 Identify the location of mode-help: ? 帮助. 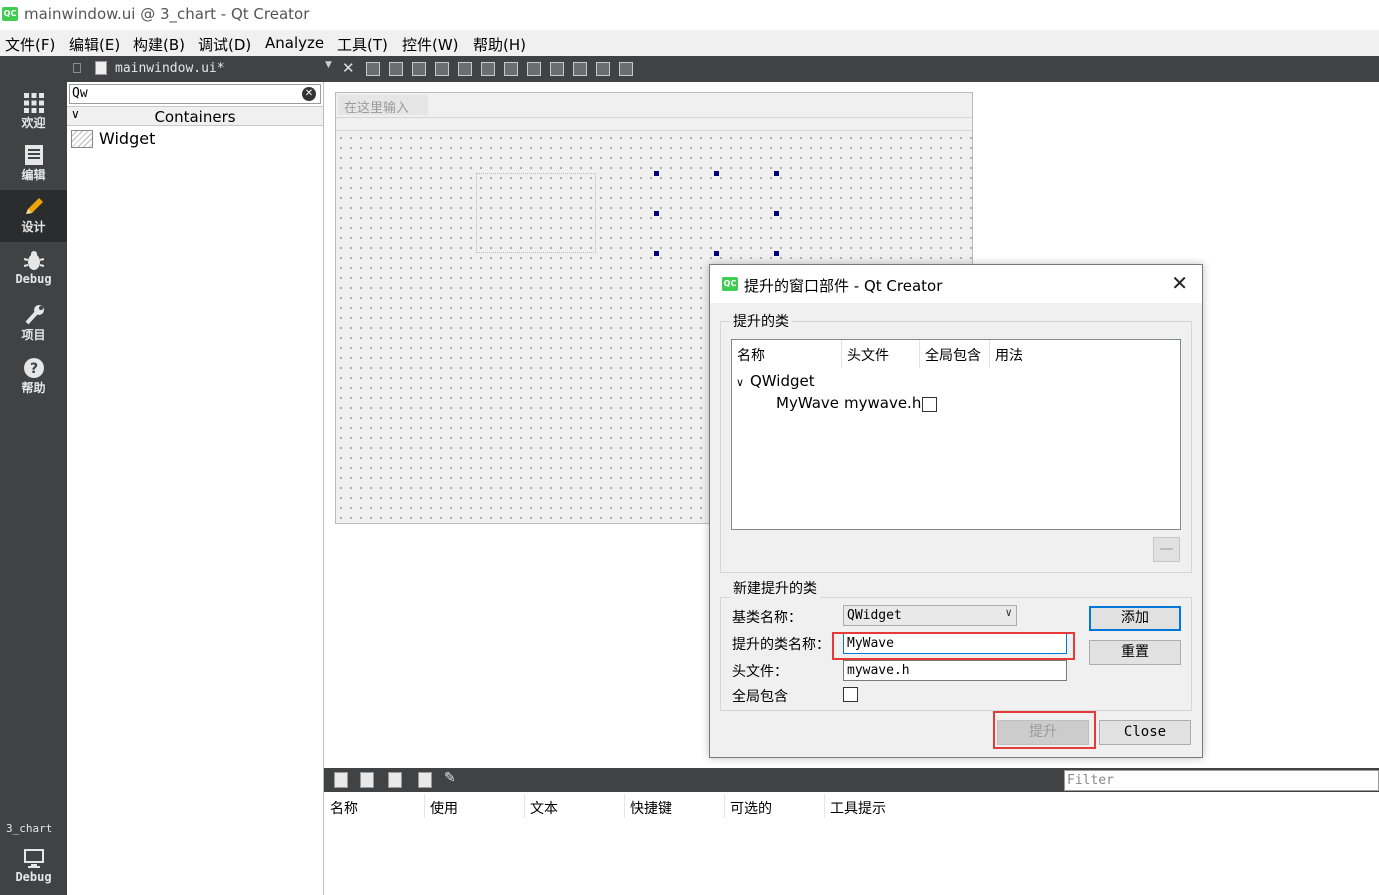
(33, 377).